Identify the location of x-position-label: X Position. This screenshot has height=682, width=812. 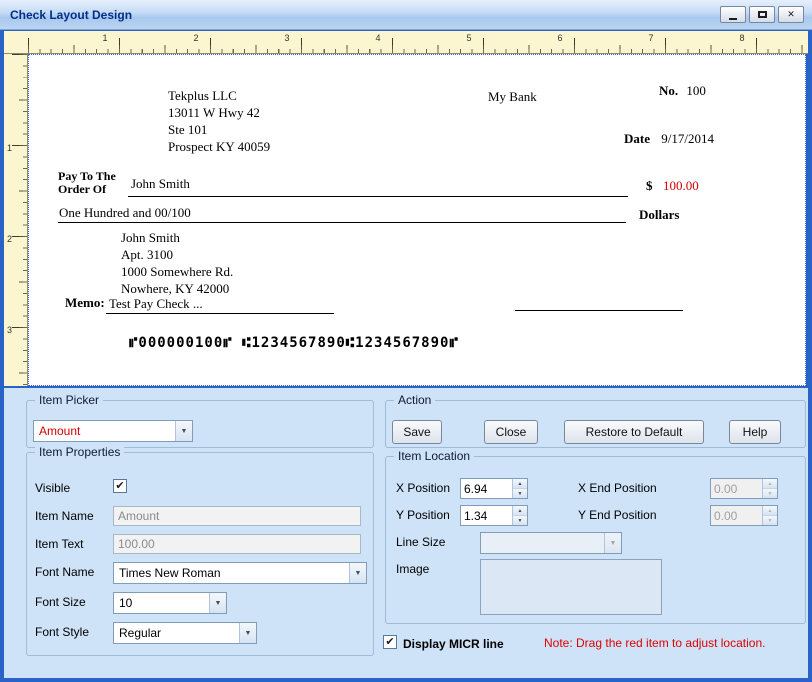
(423, 488).